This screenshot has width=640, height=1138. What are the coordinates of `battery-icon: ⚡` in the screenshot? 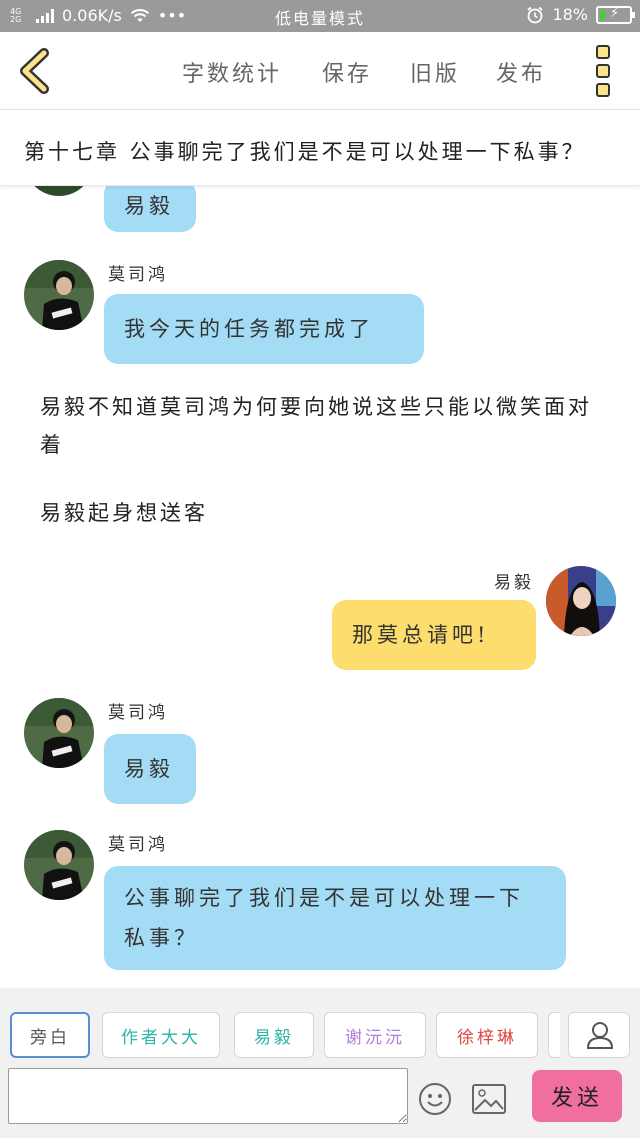 It's located at (615, 14).